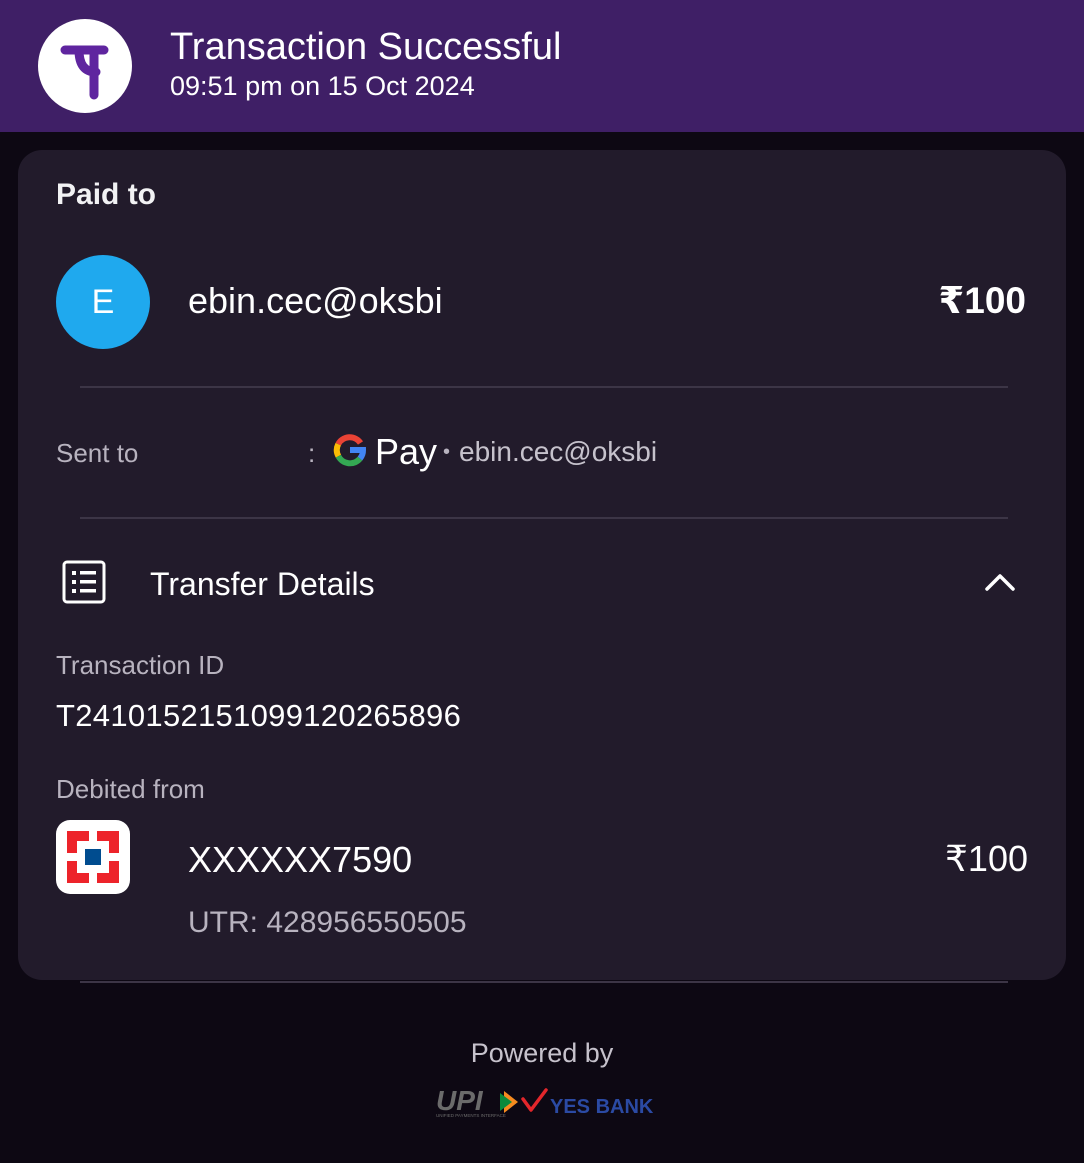 This screenshot has width=1084, height=1163. I want to click on payee-vpa: ebin.cec@oksbi, so click(315, 300).